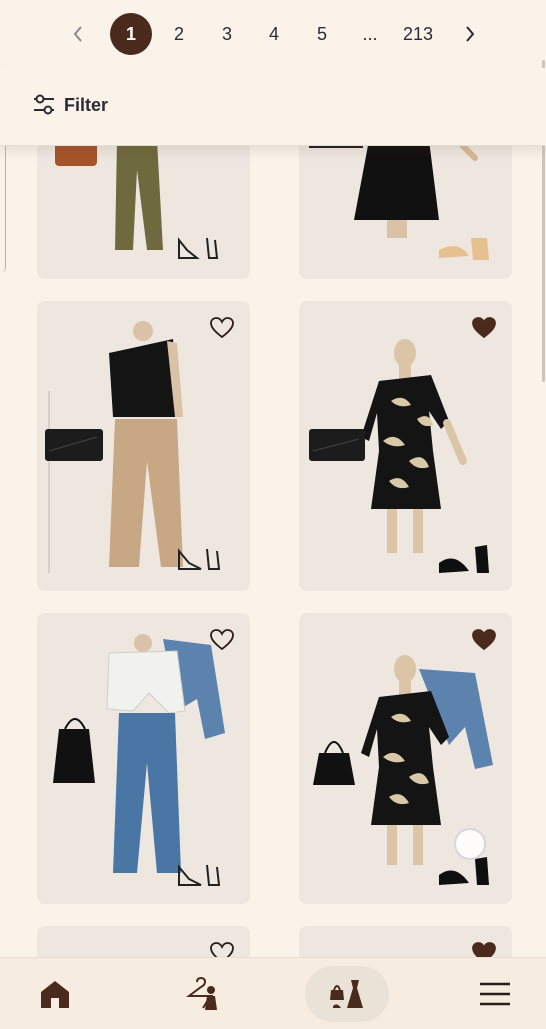  Describe the element at coordinates (418, 34) in the screenshot. I see `page-213-button: 213` at that location.